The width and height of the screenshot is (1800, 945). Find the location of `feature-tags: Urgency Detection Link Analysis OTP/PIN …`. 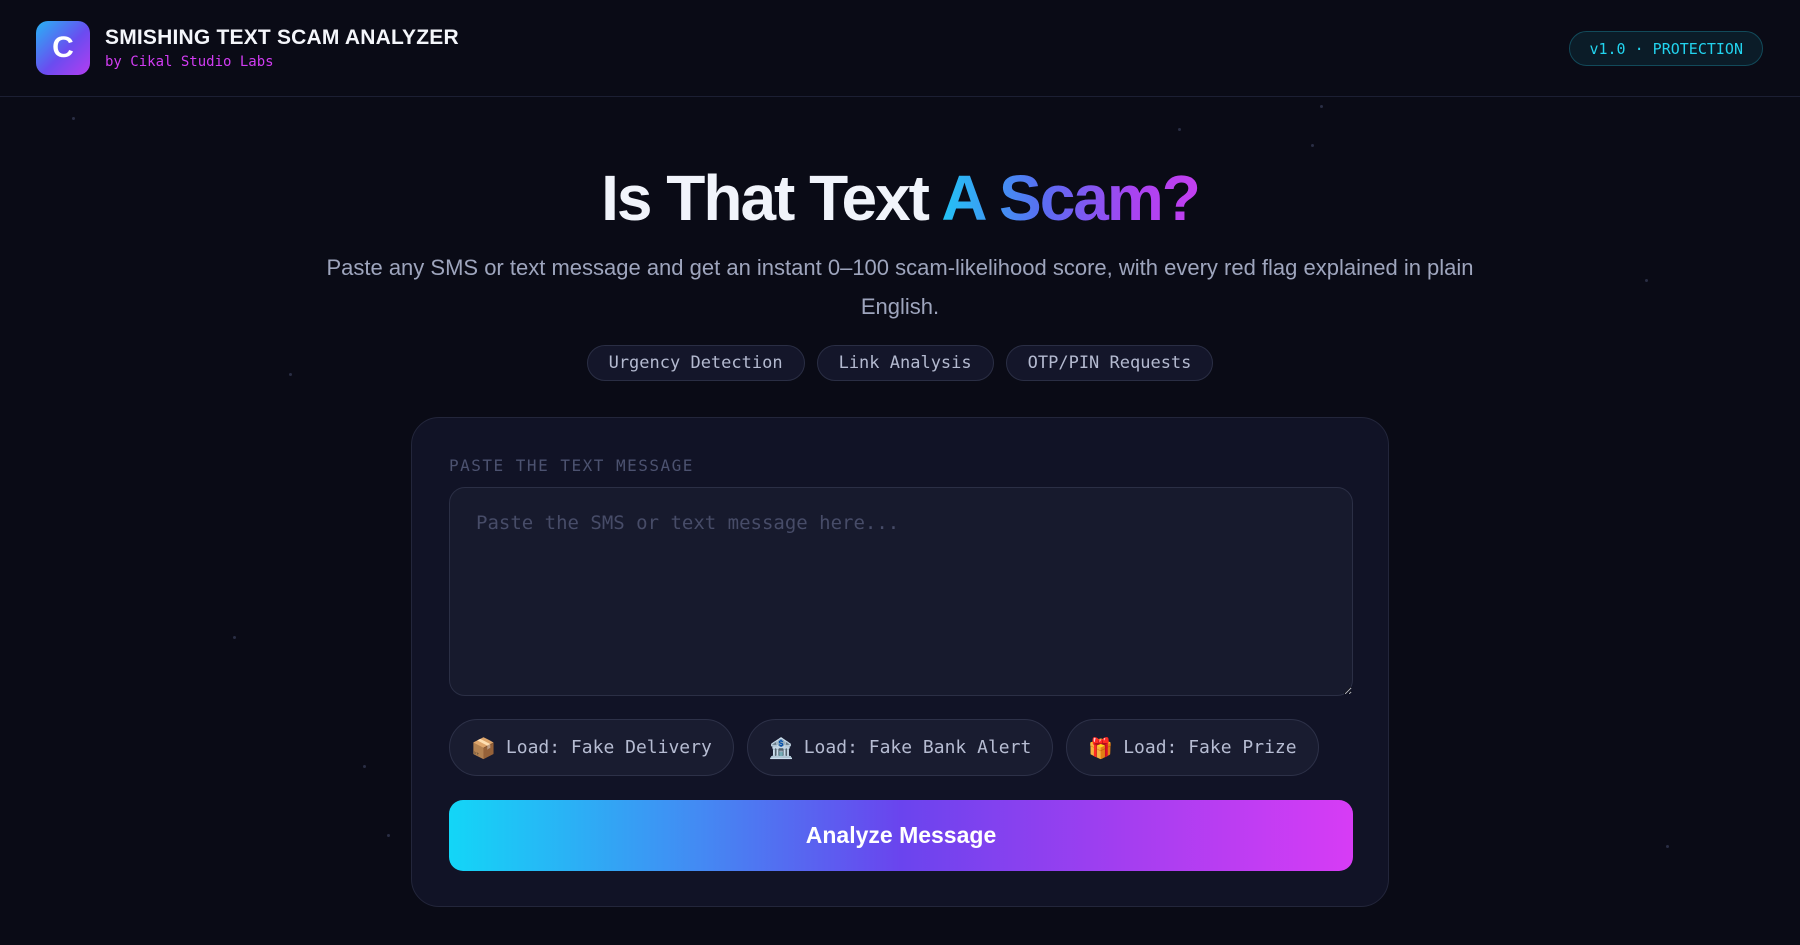

feature-tags: Urgency Detection Link Analysis OTP/PIN … is located at coordinates (900, 363).